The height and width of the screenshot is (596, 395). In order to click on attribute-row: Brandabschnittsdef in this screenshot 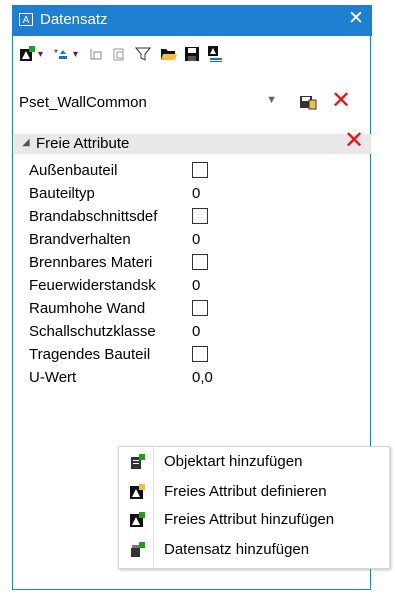, I will do `click(199, 217)`.